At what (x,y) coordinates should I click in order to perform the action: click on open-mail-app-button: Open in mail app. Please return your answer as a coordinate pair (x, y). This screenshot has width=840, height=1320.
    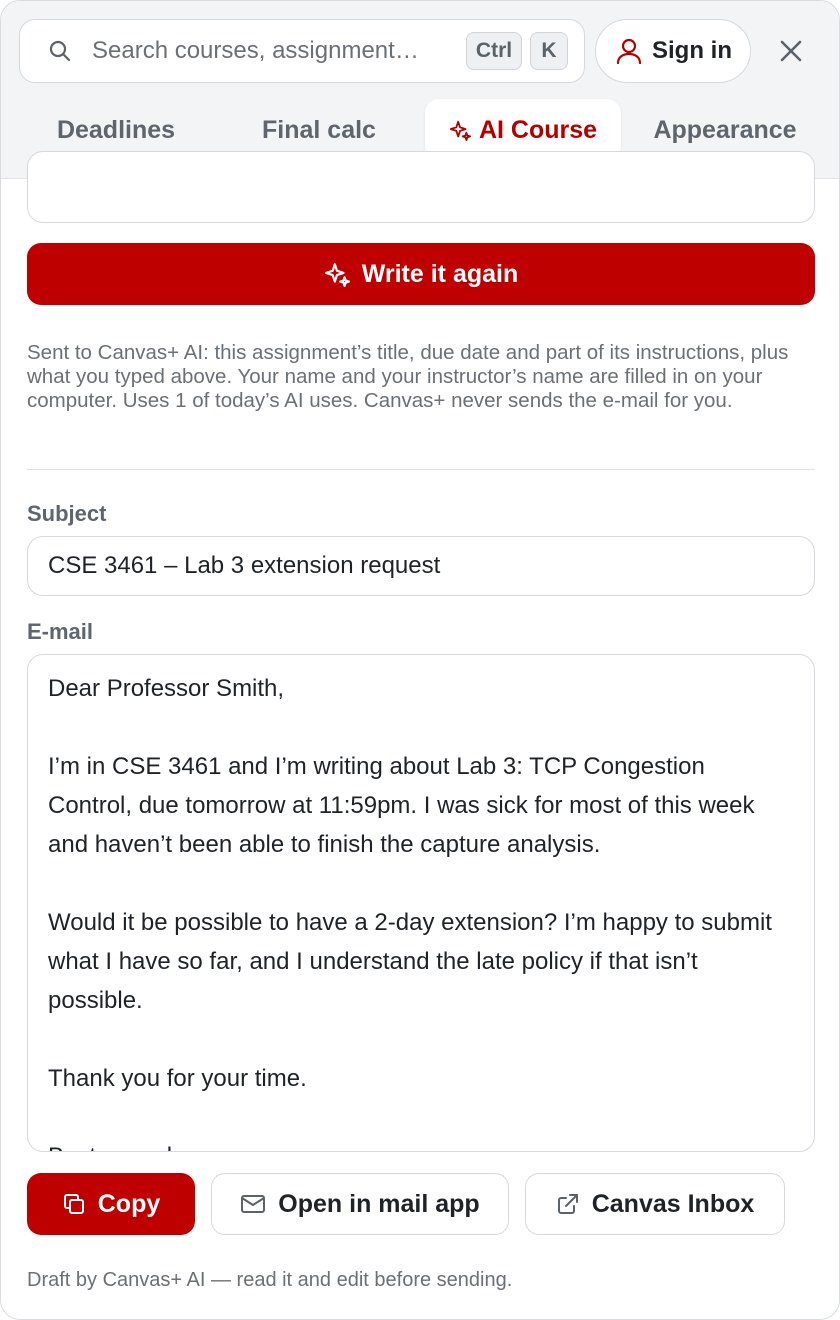
    Looking at the image, I should click on (360, 1204).